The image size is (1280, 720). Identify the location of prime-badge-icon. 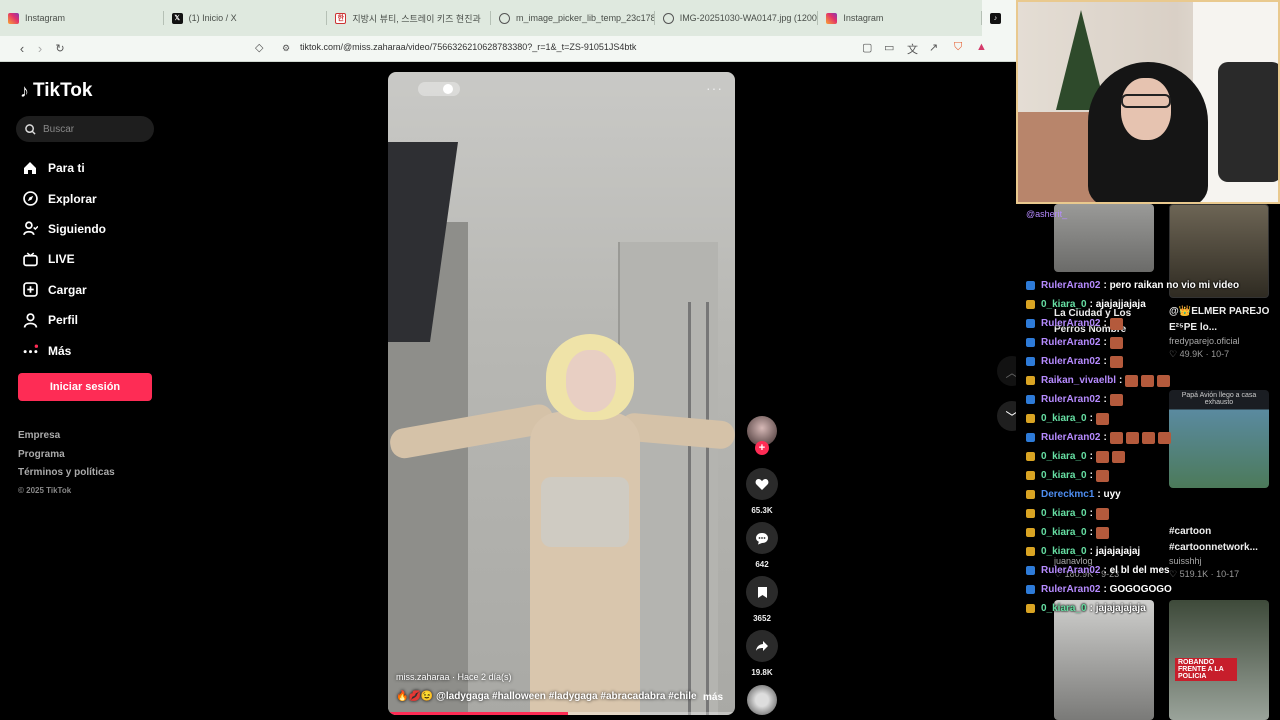
(1030, 361).